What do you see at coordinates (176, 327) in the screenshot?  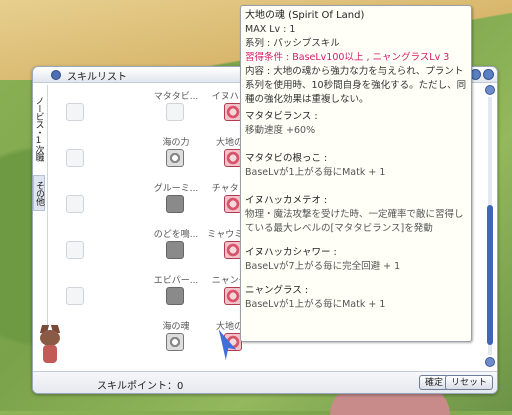 I see `skill-name: 海の魂` at bounding box center [176, 327].